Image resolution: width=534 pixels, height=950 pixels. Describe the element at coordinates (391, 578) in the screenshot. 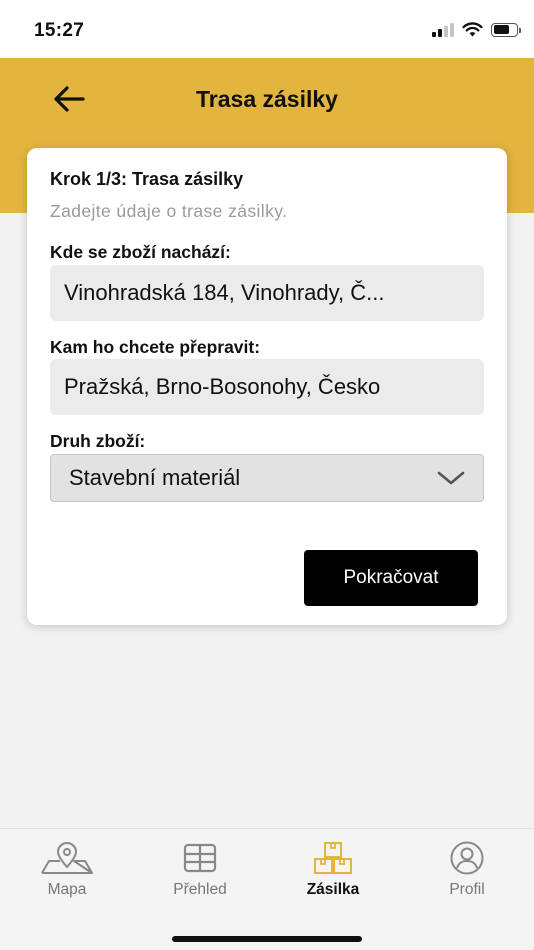

I see `continue-button: Pokračovat` at that location.